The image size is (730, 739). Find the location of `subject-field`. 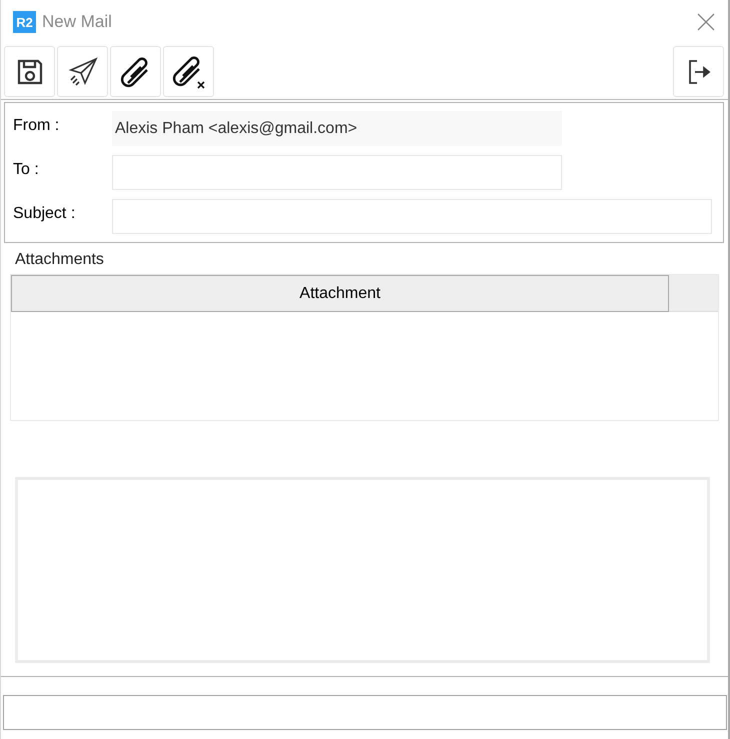

subject-field is located at coordinates (412, 216).